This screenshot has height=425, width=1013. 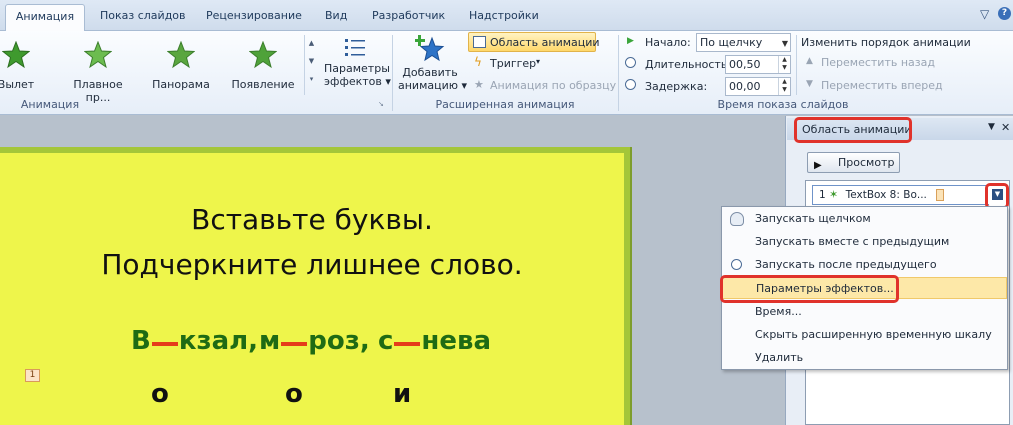 What do you see at coordinates (143, 16) in the screenshot?
I see `tab-slide-show: Показ слайдов` at bounding box center [143, 16].